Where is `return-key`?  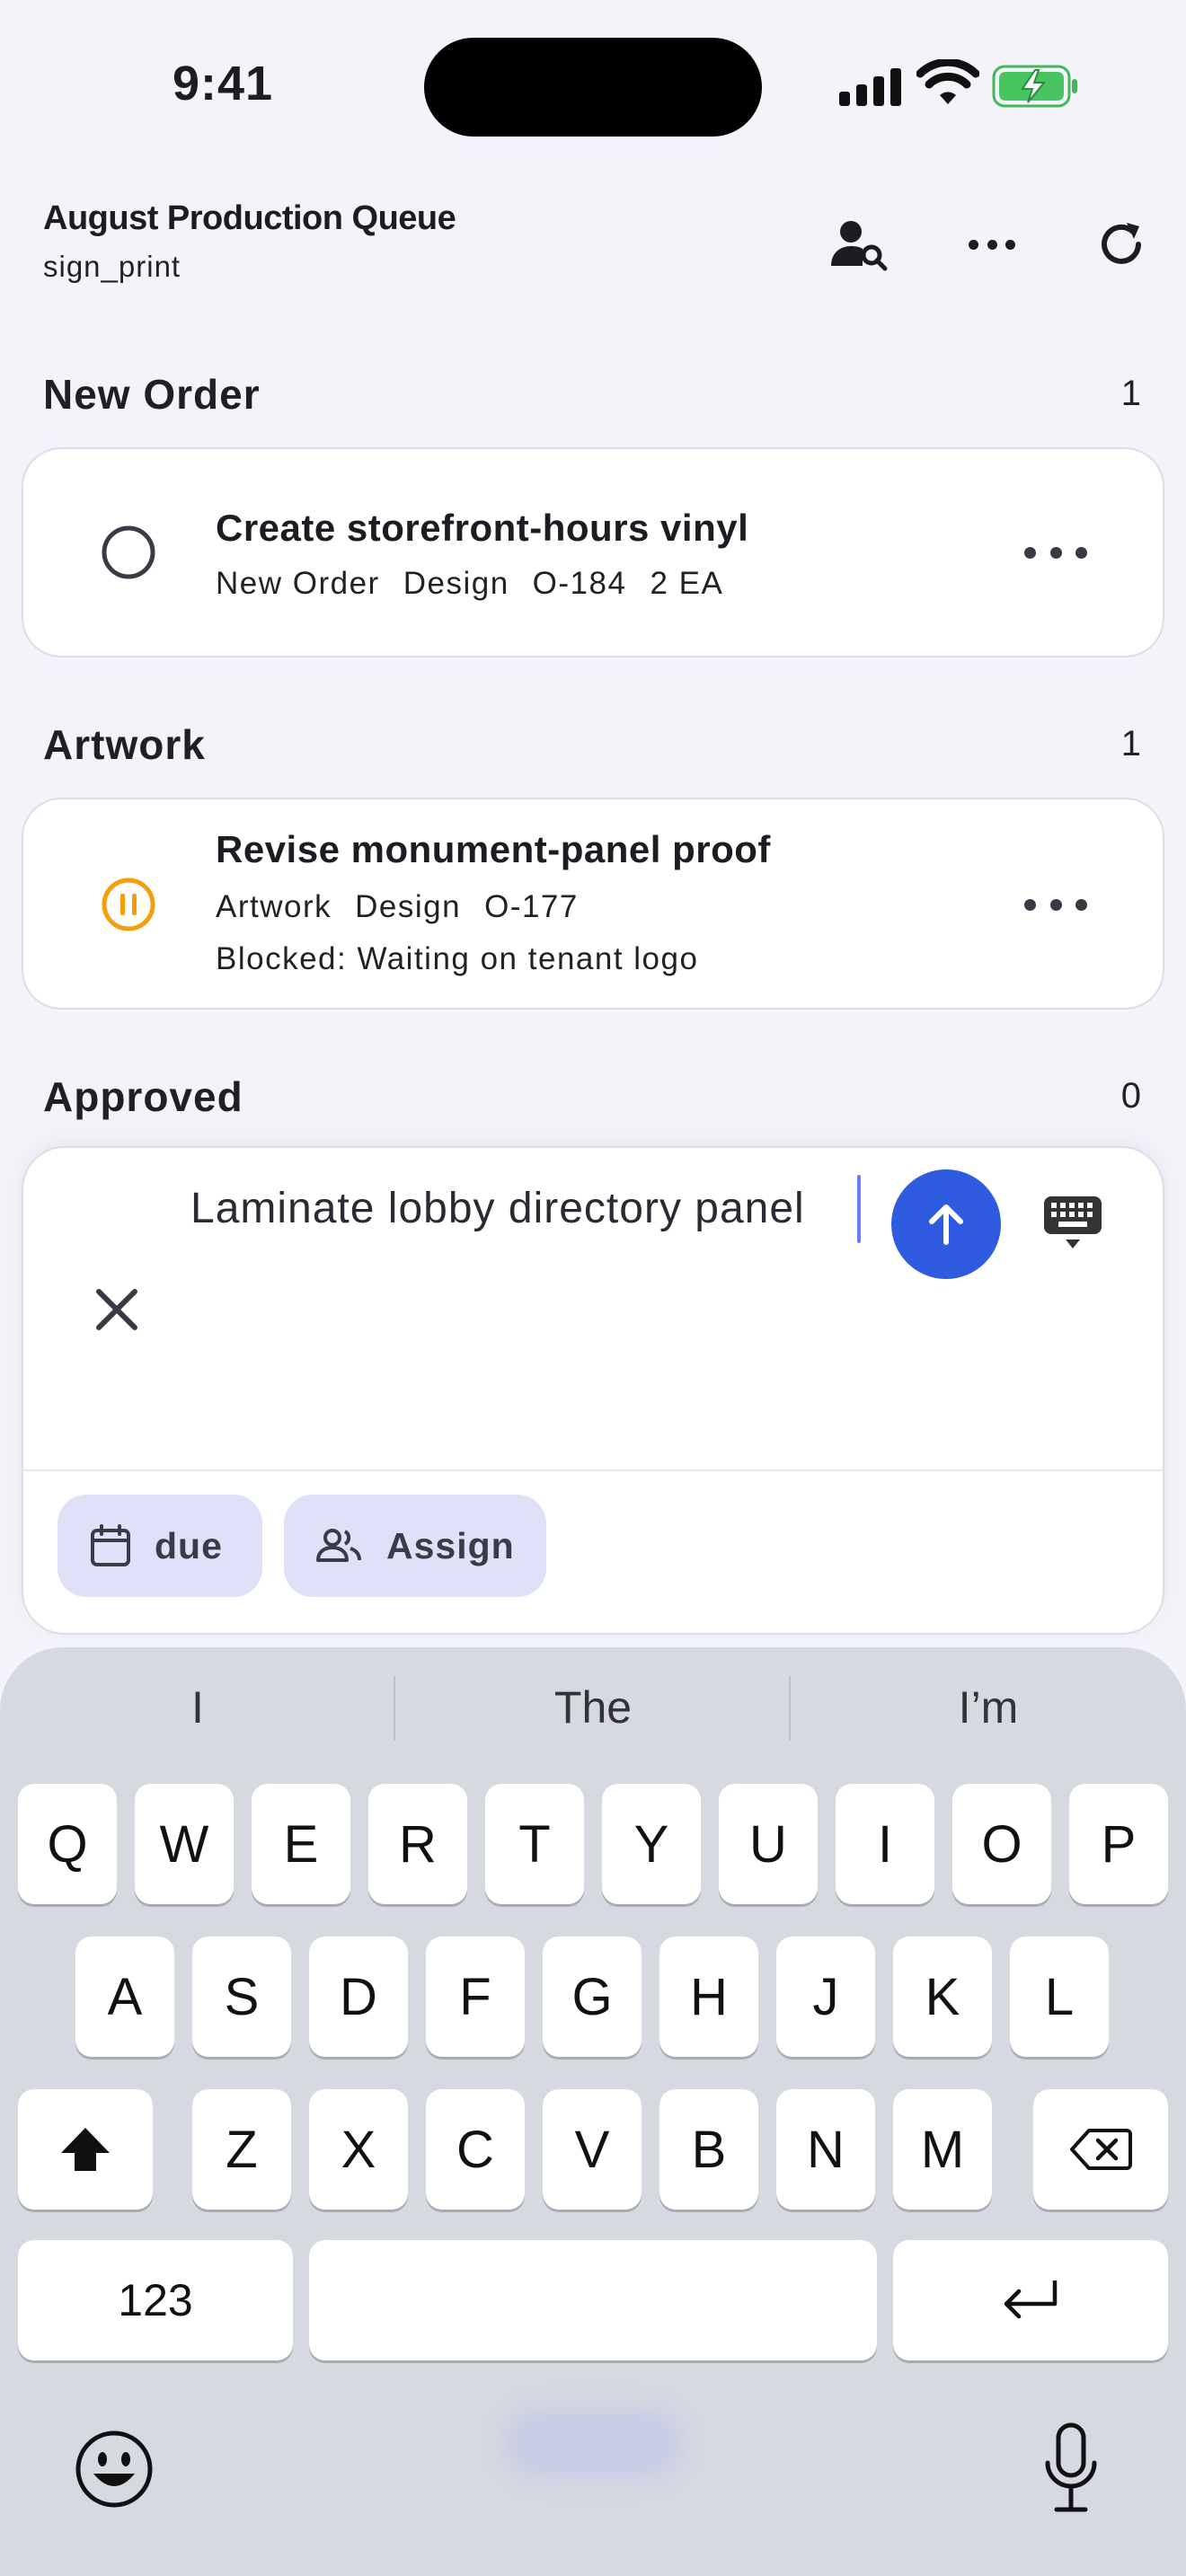 return-key is located at coordinates (1030, 2300).